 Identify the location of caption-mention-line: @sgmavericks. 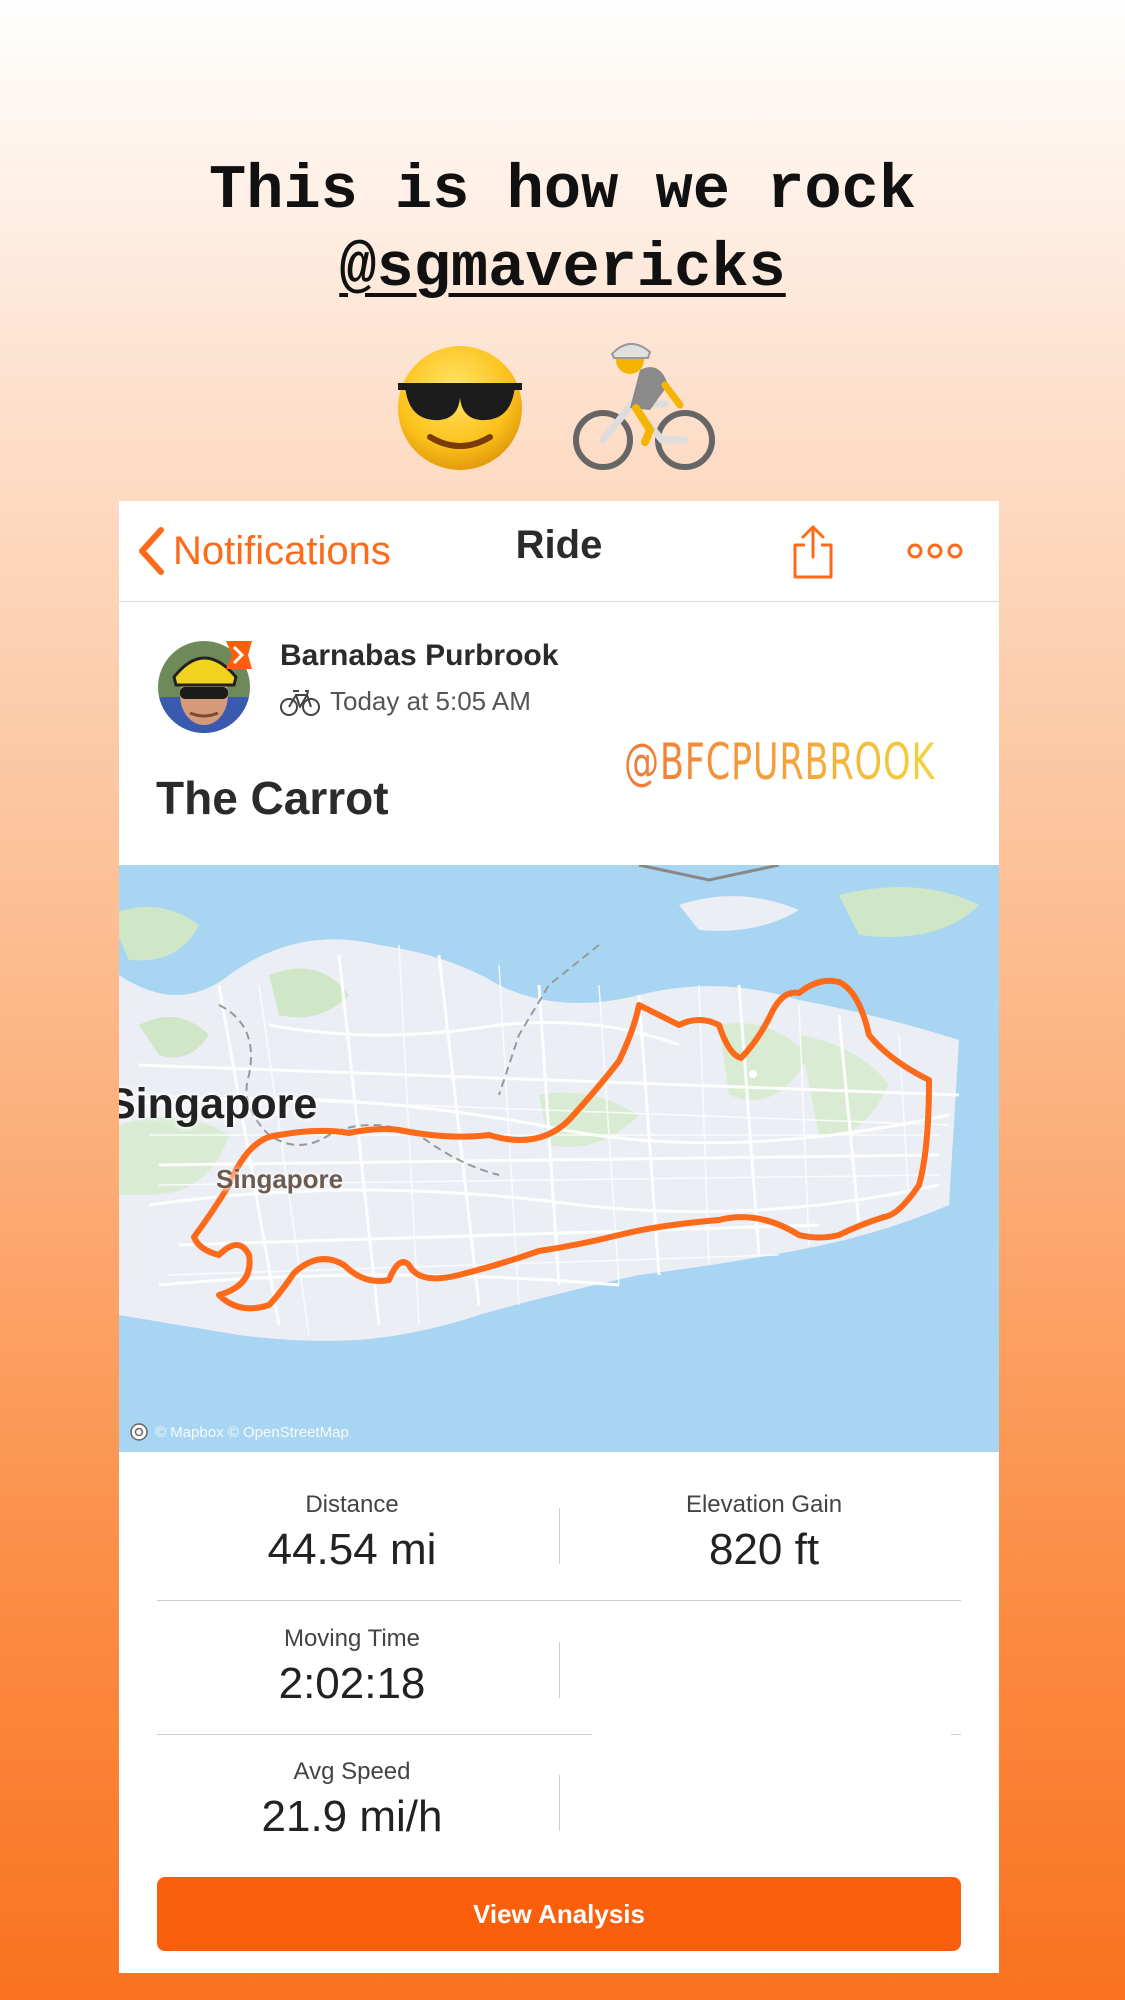
(562, 269).